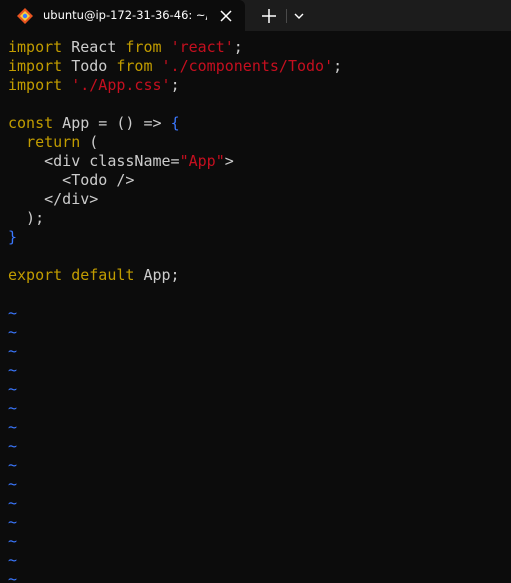 The width and height of the screenshot is (511, 583). What do you see at coordinates (89, 66) in the screenshot?
I see `code-token: Todo` at bounding box center [89, 66].